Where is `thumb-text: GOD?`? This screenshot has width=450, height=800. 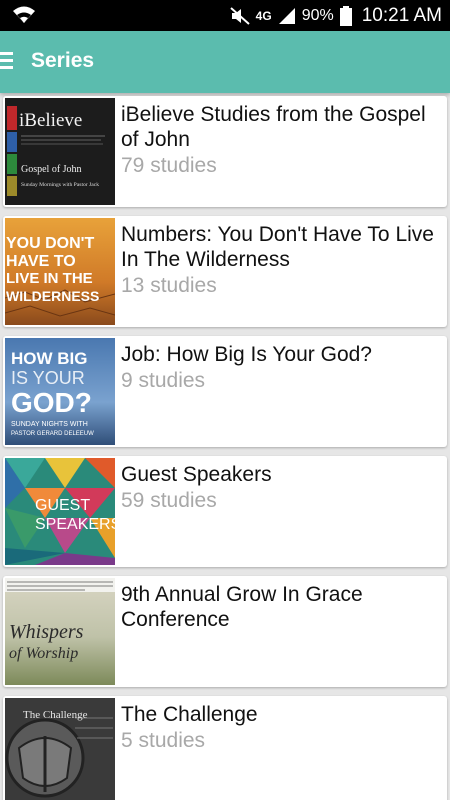
thumb-text: GOD? is located at coordinates (51, 402).